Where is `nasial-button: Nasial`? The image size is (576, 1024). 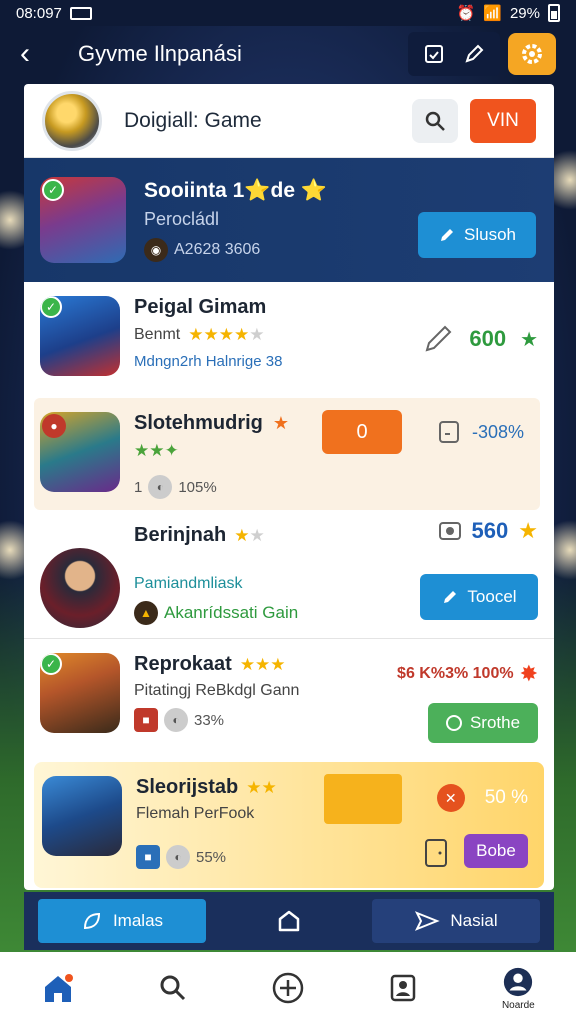
nasial-button: Nasial is located at coordinates (456, 921).